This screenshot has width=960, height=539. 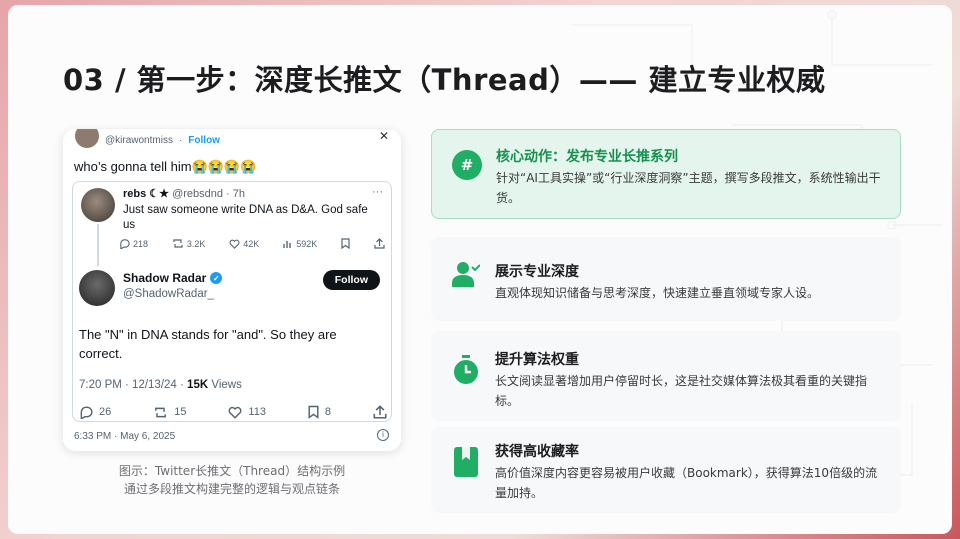 I want to click on card-desc: 直观体现知识储备与思考深度，快速建立垂直领域专家人设。, so click(x=657, y=293).